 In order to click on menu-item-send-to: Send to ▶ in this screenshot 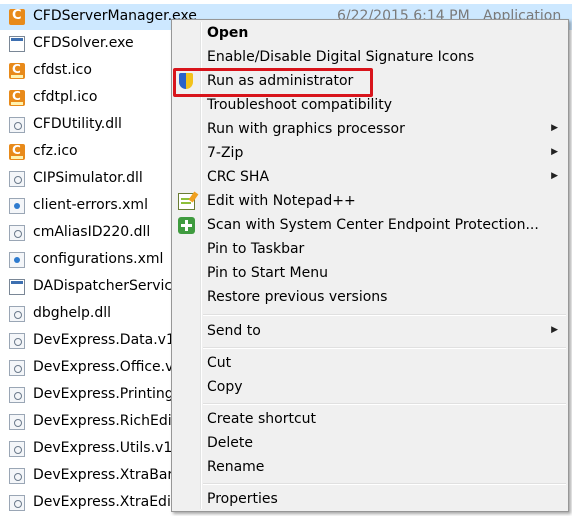, I will do `click(370, 332)`.